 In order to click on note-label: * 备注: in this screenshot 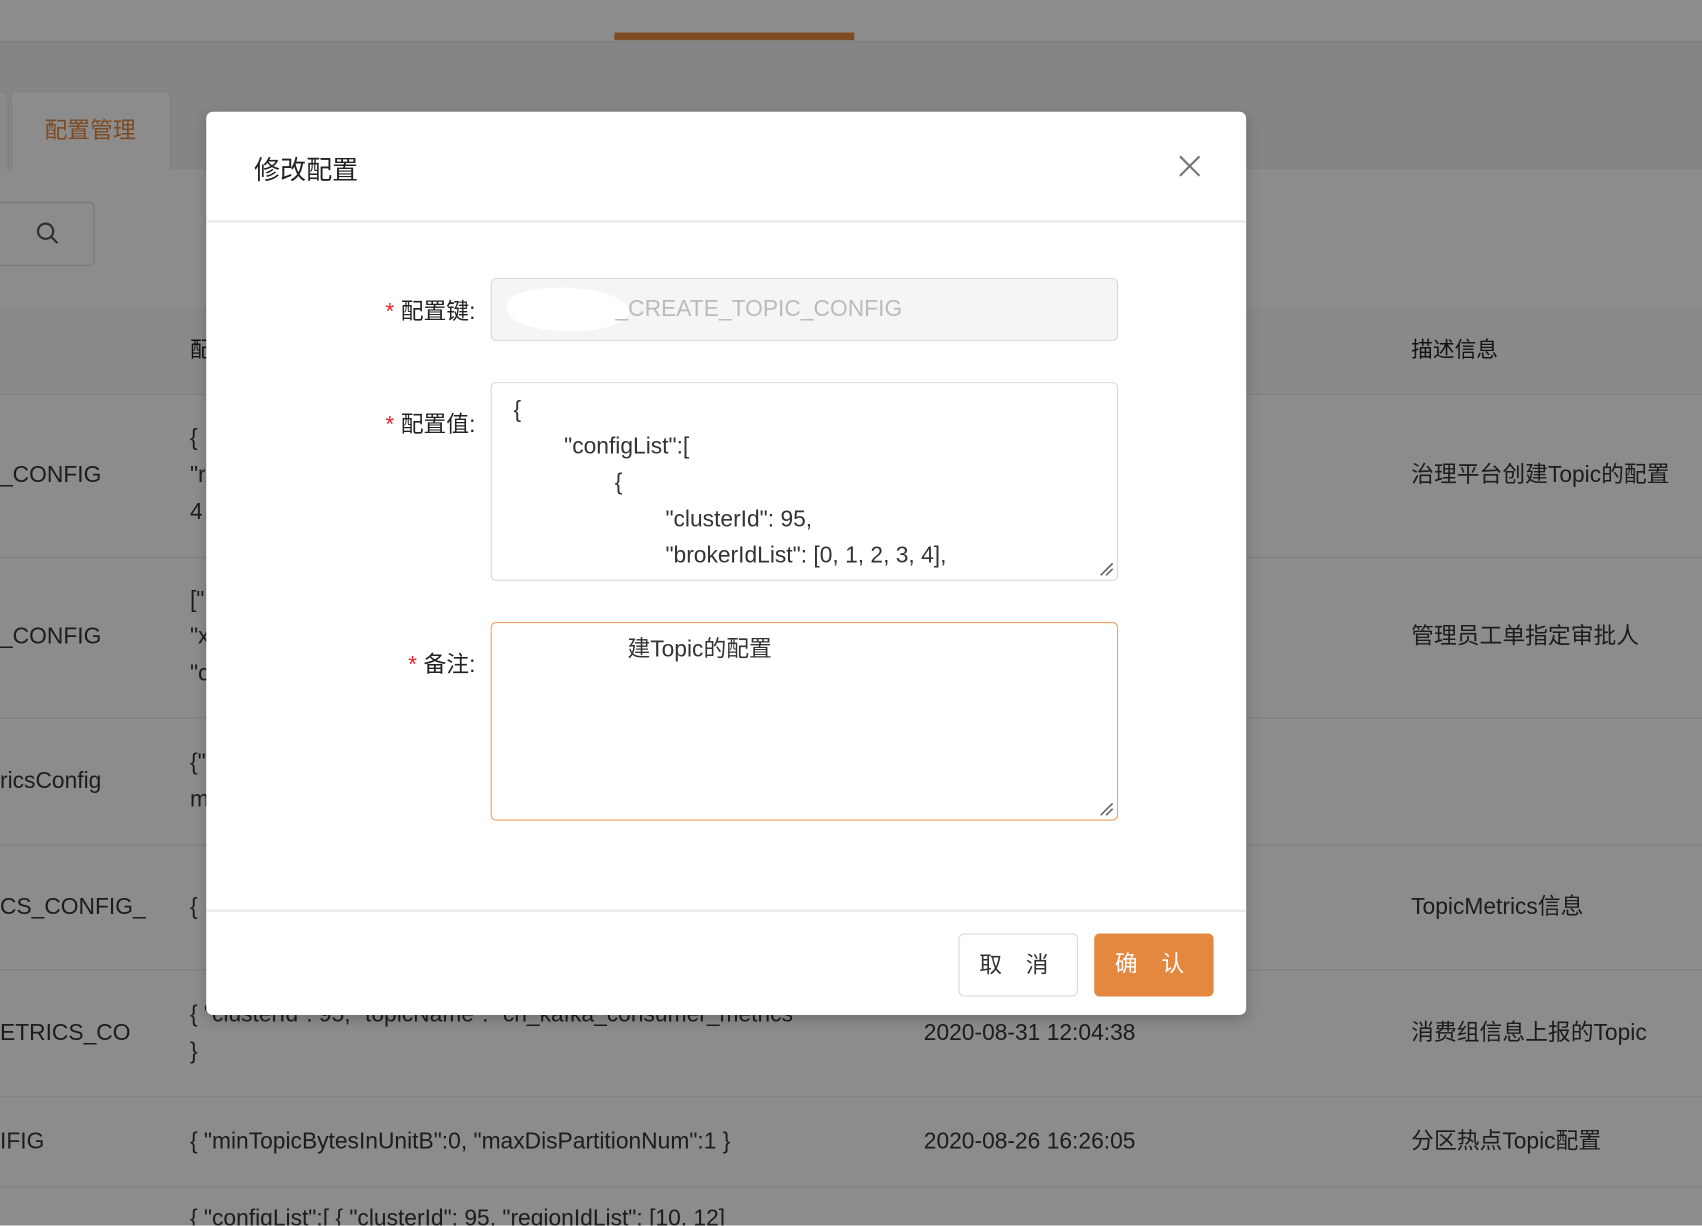, I will do `click(442, 665)`.